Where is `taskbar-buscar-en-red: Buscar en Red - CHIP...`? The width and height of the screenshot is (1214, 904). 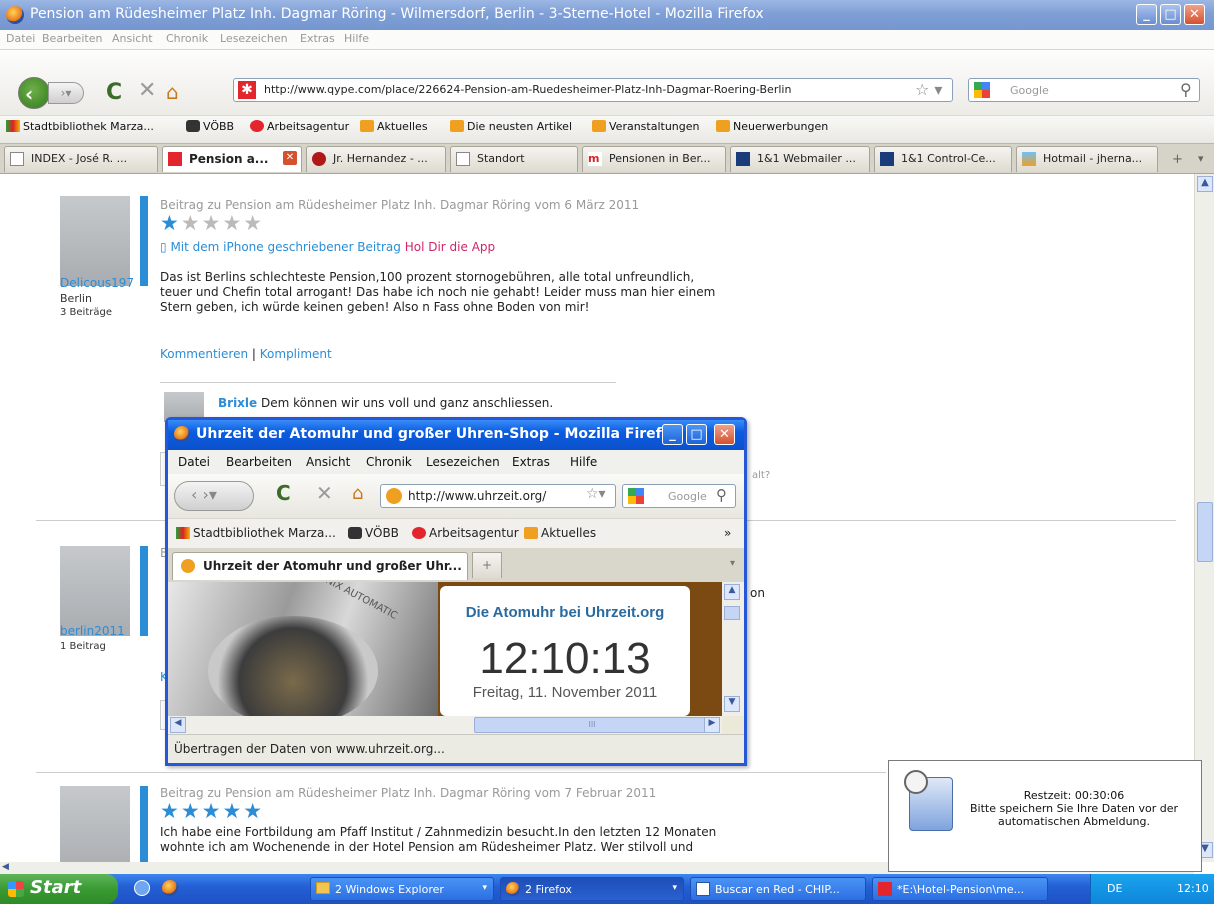 taskbar-buscar-en-red: Buscar en Red - CHIP... is located at coordinates (778, 889).